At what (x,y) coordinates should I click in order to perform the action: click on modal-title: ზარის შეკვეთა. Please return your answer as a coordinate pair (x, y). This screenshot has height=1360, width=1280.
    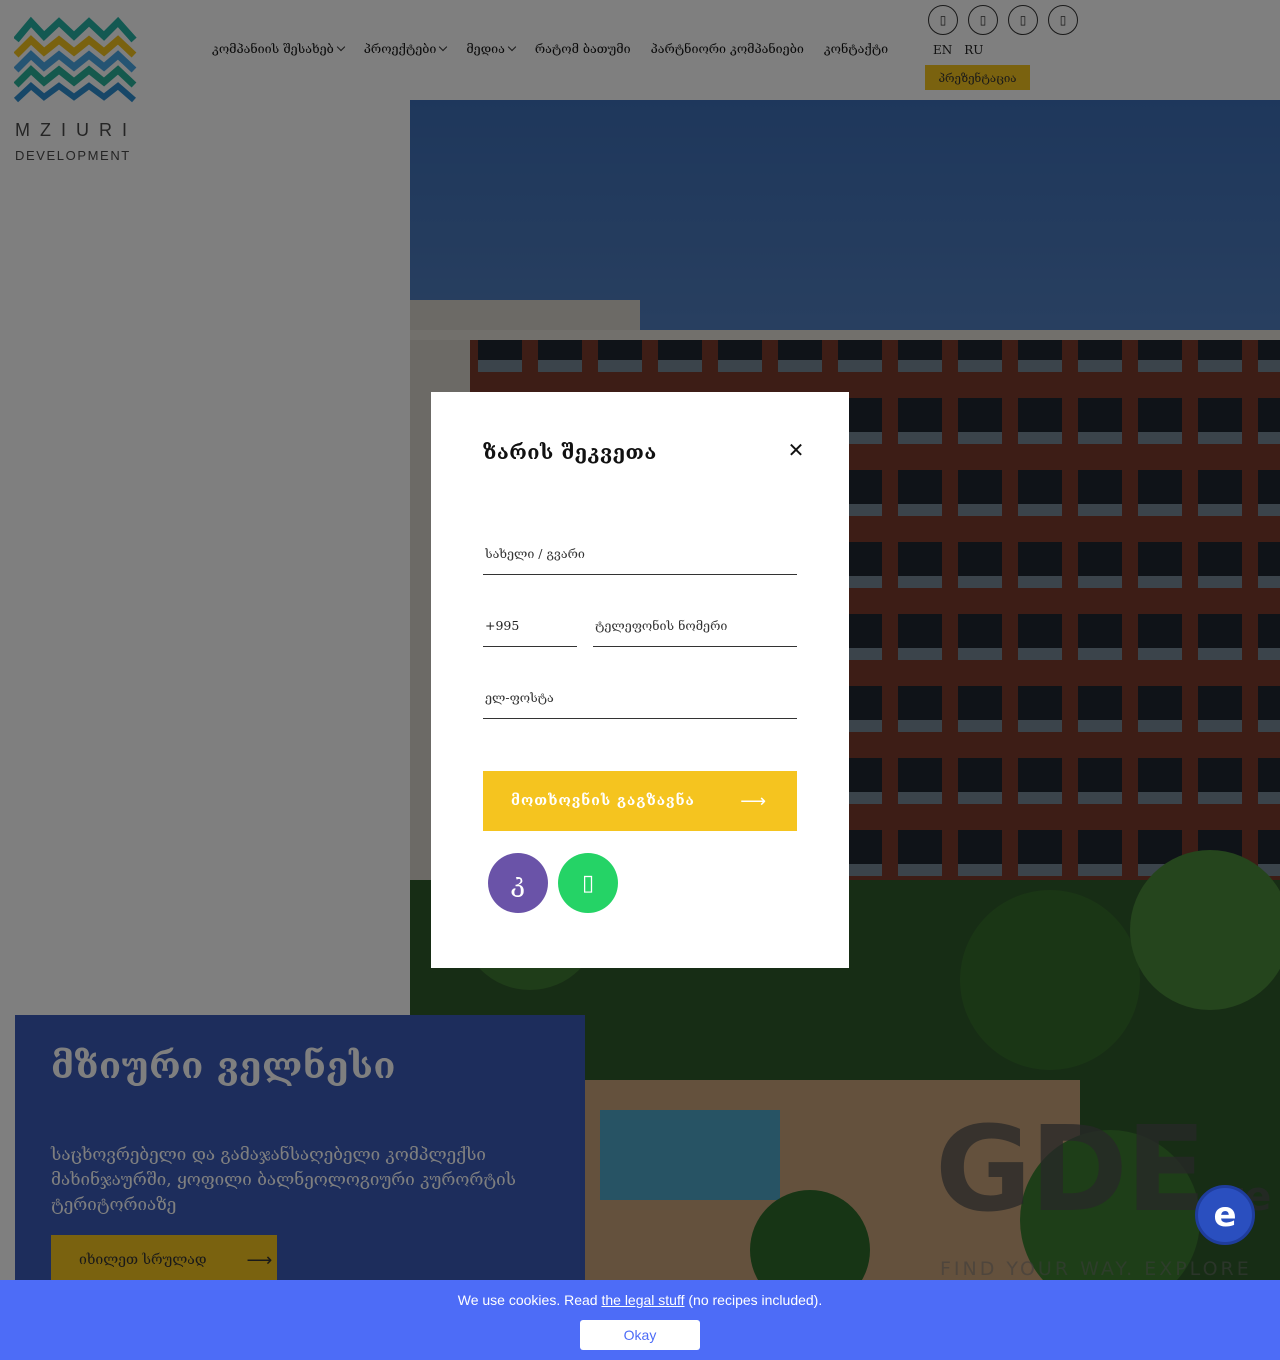
    Looking at the image, I should click on (570, 452).